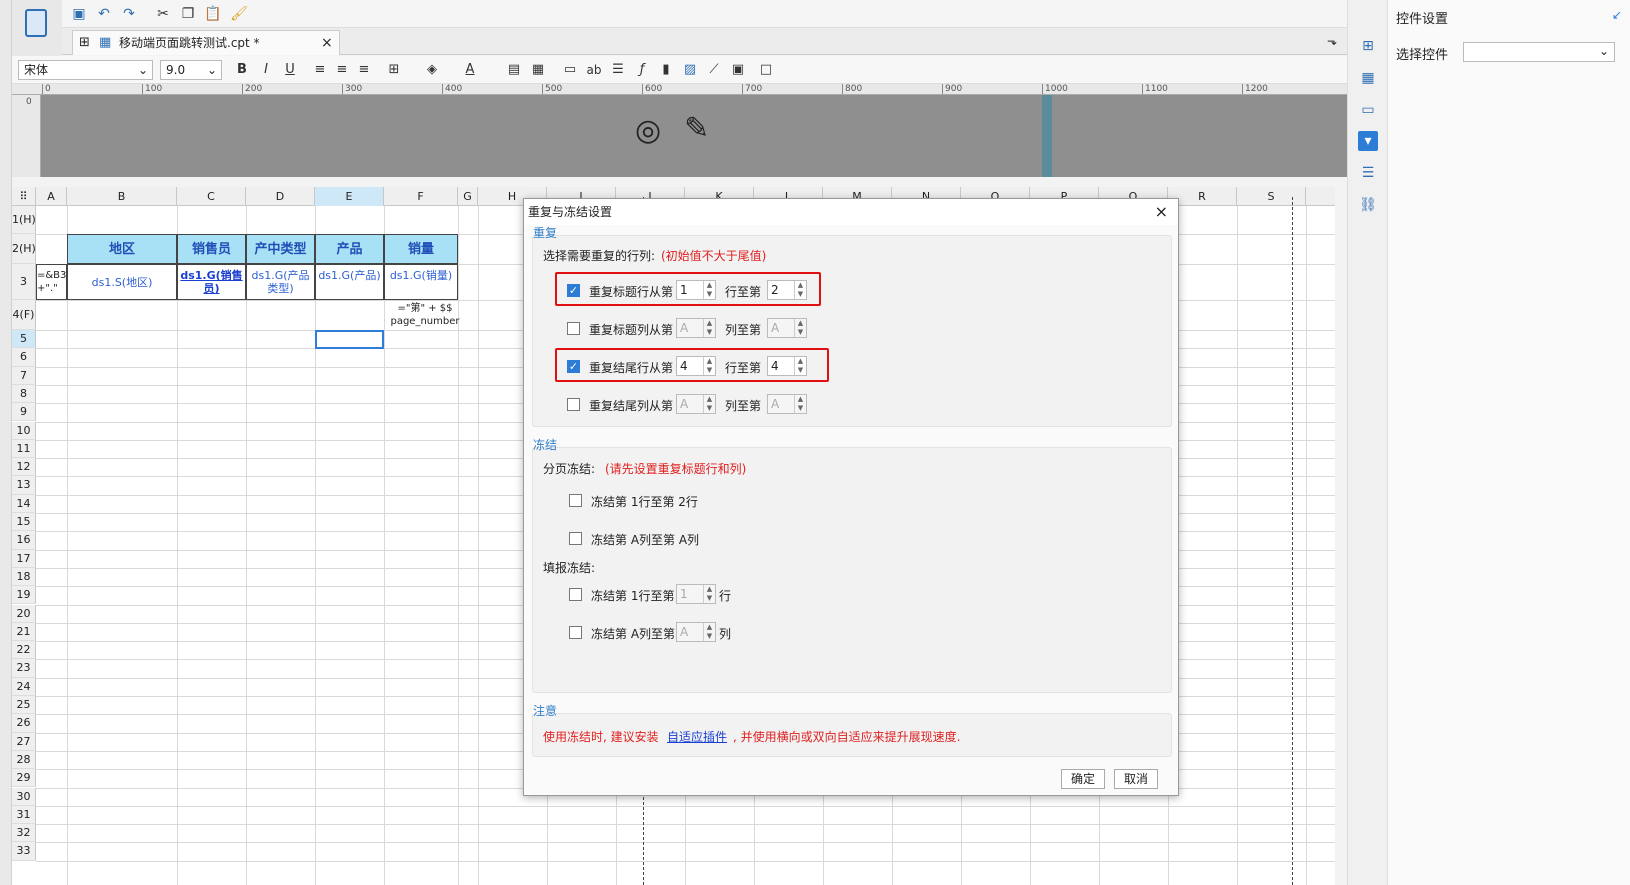 The image size is (1630, 885). What do you see at coordinates (24, 705) in the screenshot?
I see `row-header: 25` at bounding box center [24, 705].